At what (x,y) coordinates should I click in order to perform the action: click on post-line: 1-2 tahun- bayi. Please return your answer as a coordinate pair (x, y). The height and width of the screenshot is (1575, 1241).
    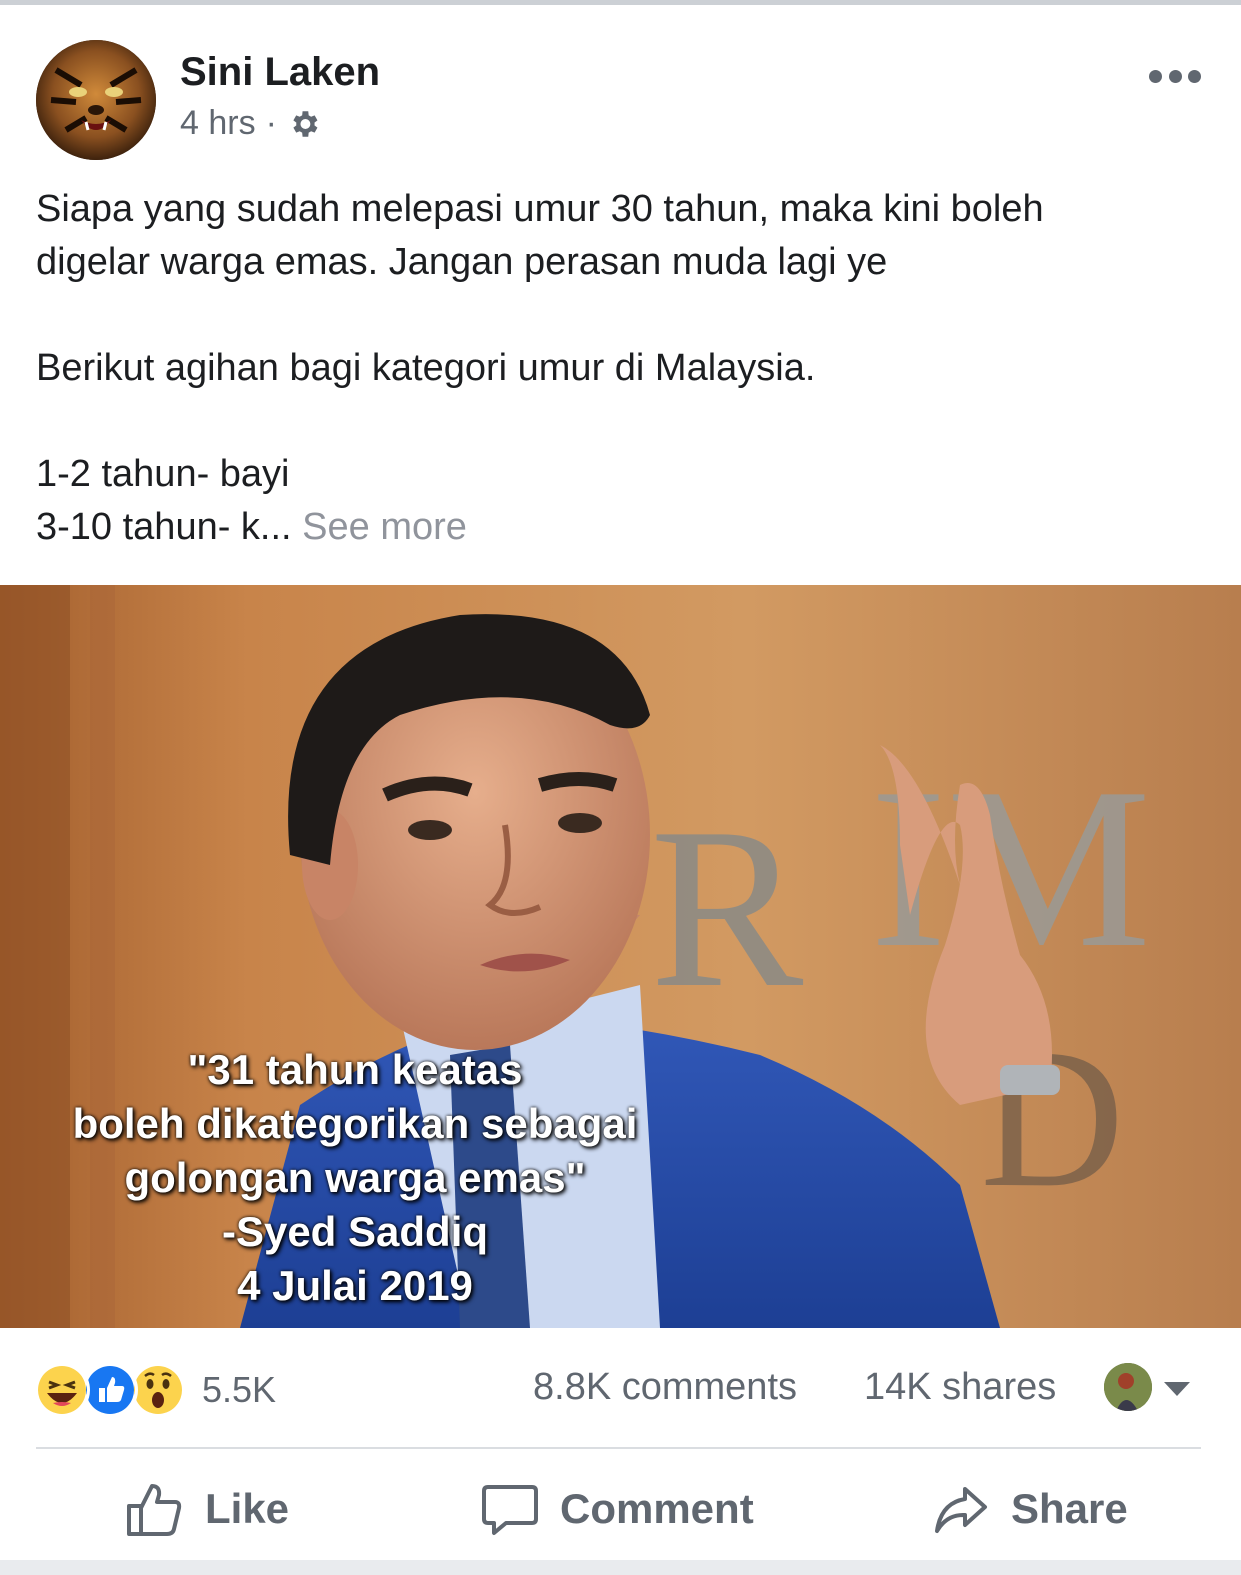
    Looking at the image, I should click on (163, 474).